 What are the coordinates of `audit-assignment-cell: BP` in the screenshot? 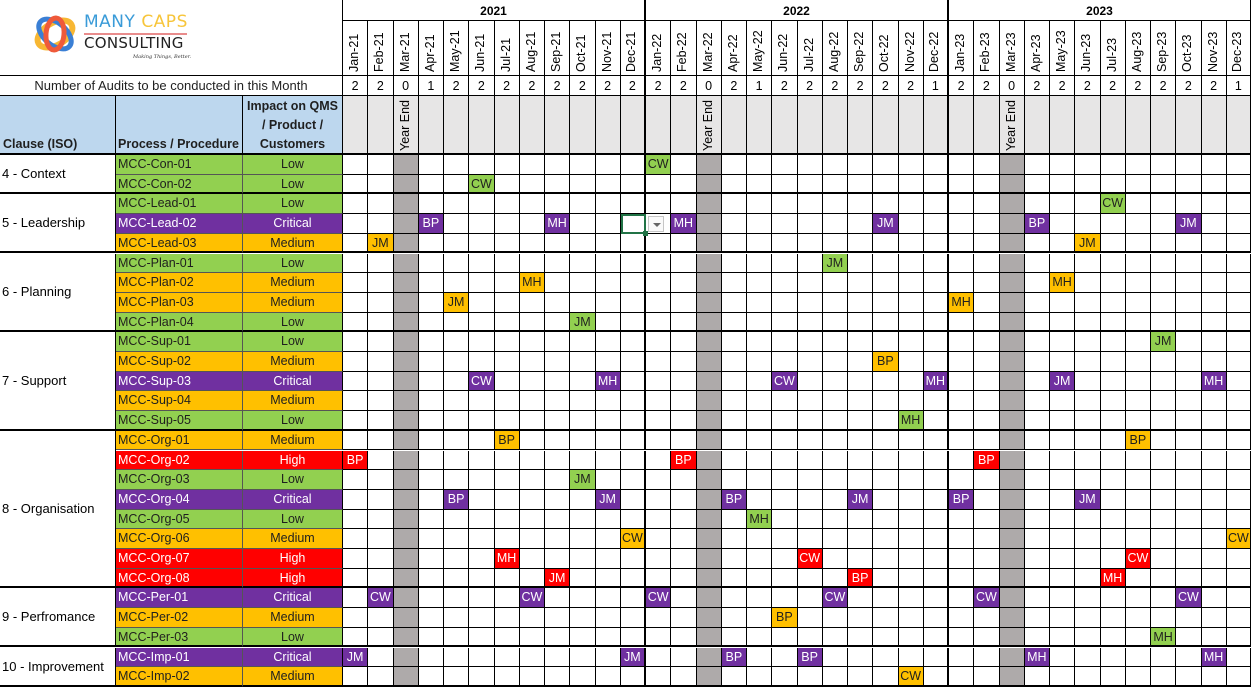 It's located at (1138, 440).